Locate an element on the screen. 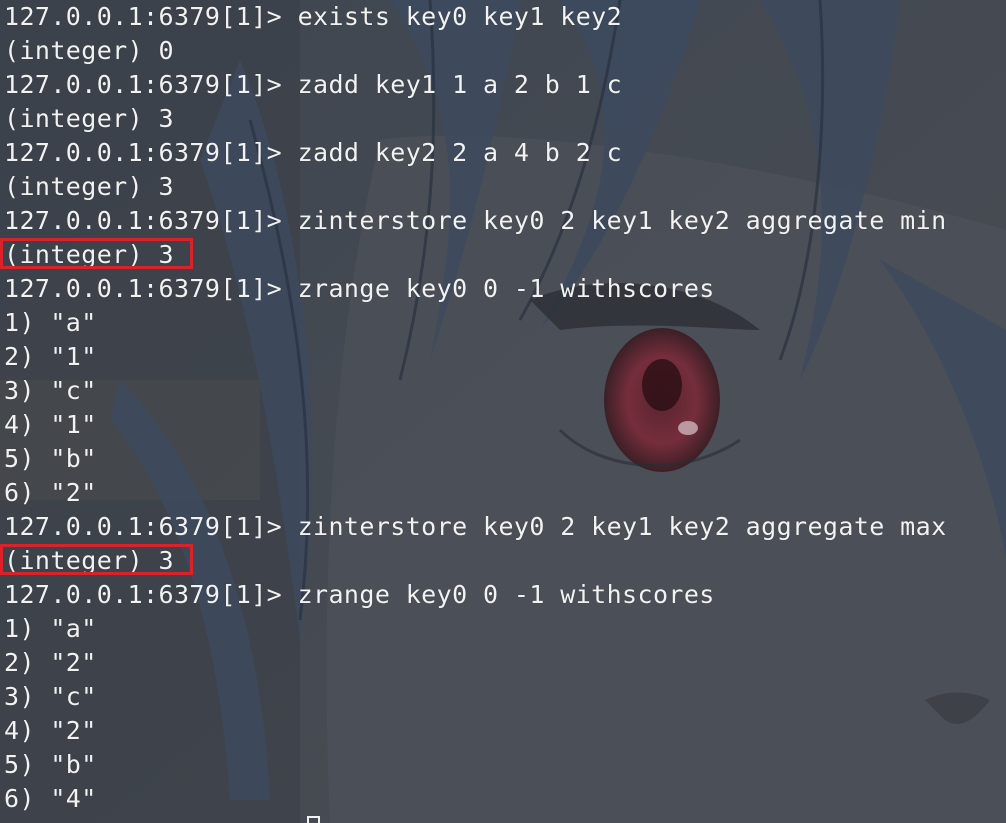 The width and height of the screenshot is (1006, 823). terminal-line: 127.0.0.1:6379[1]> exists key0 key1 key2 is located at coordinates (313, 16).